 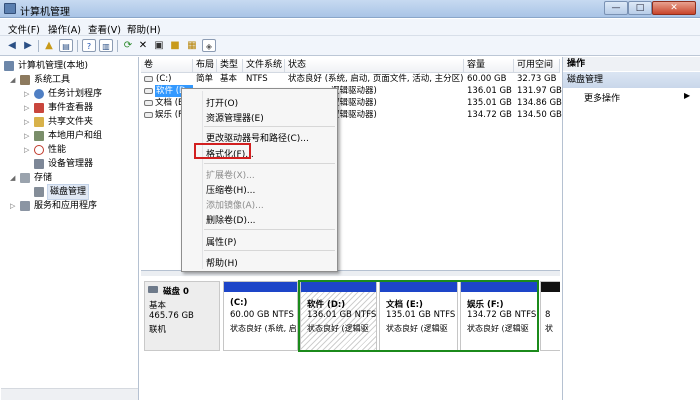 I want to click on column-header-free-space: 可用空间, so click(x=537, y=65).